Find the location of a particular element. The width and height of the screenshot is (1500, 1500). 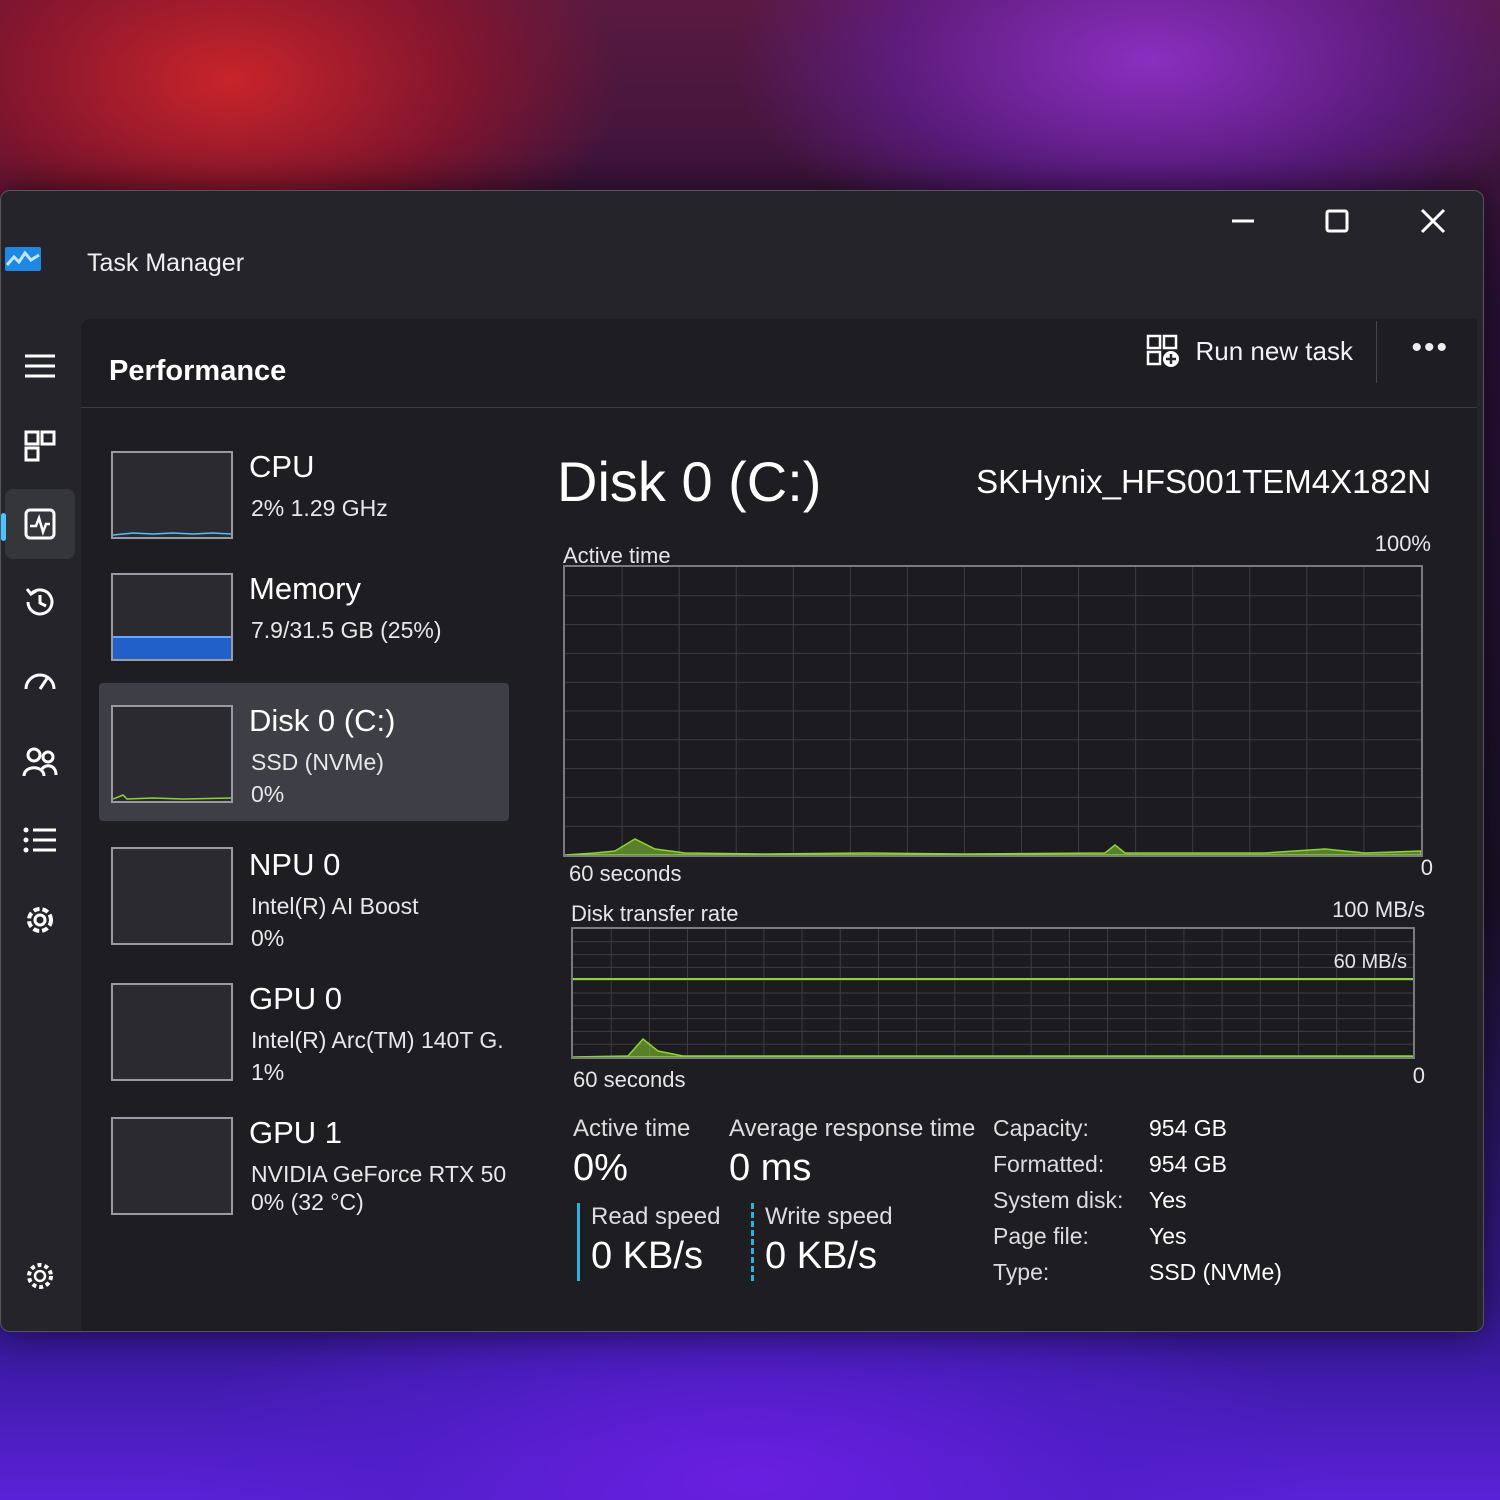

active-time-graph-duration: 60 seconds is located at coordinates (625, 873).